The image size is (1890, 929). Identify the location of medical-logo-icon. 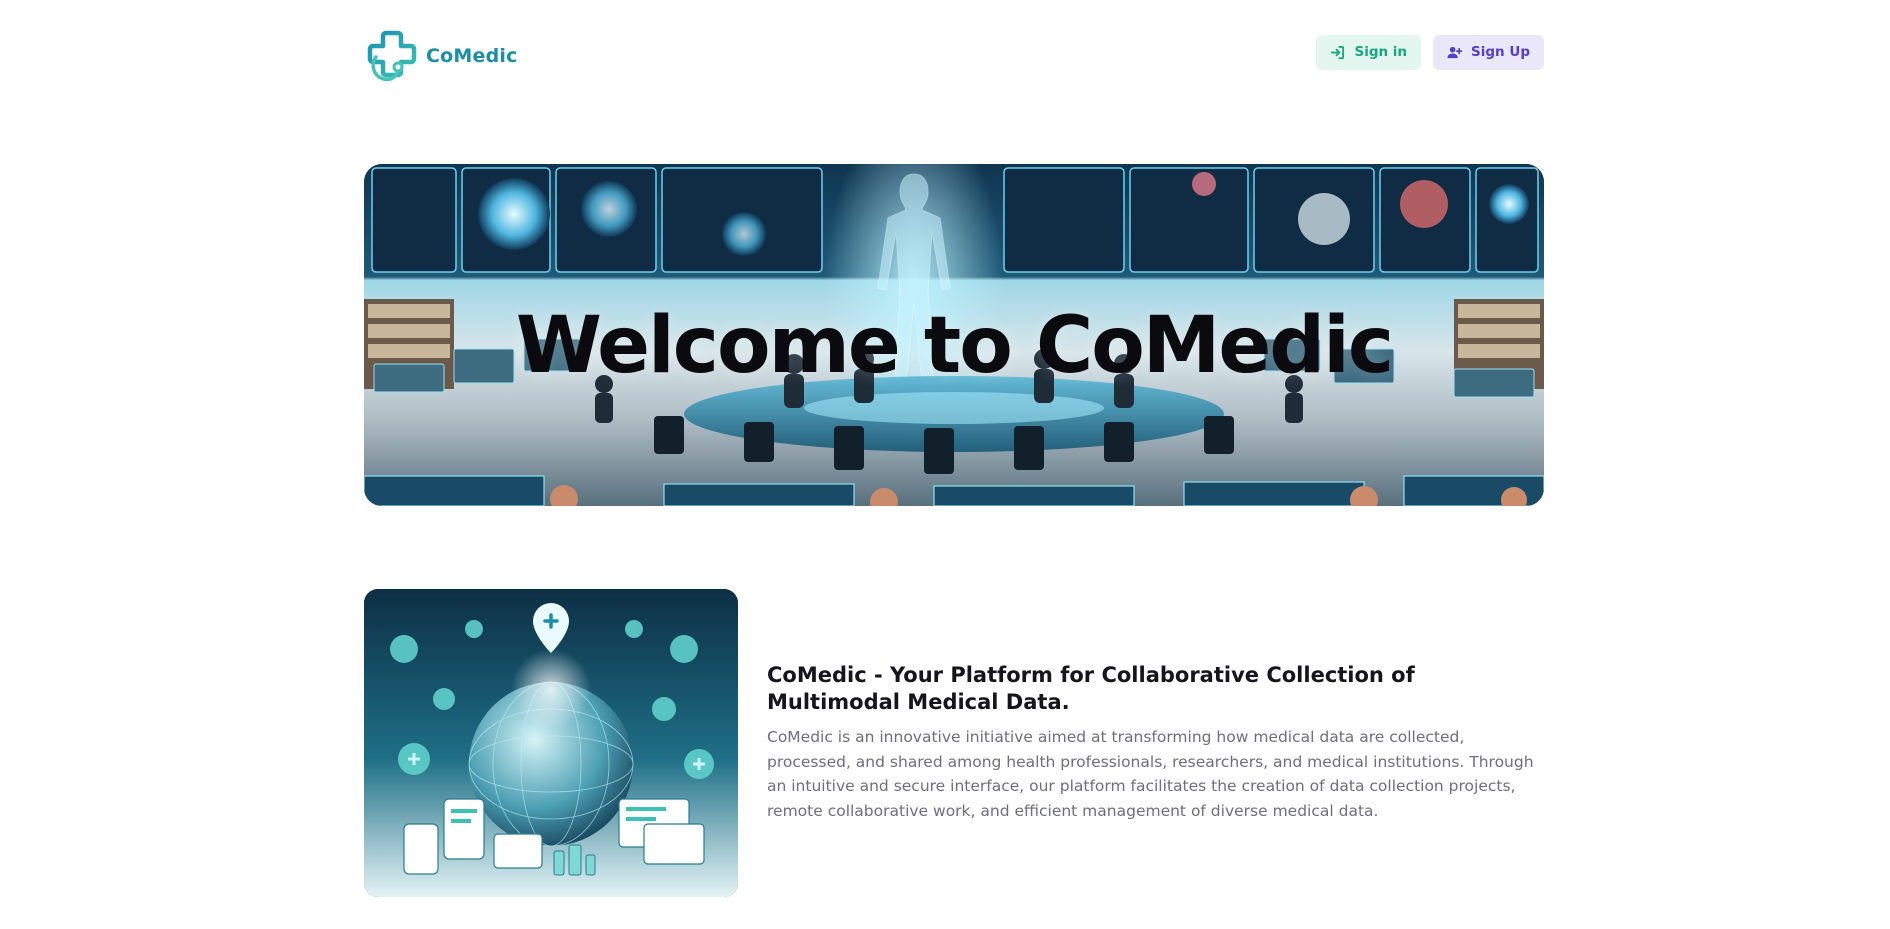
(392, 56).